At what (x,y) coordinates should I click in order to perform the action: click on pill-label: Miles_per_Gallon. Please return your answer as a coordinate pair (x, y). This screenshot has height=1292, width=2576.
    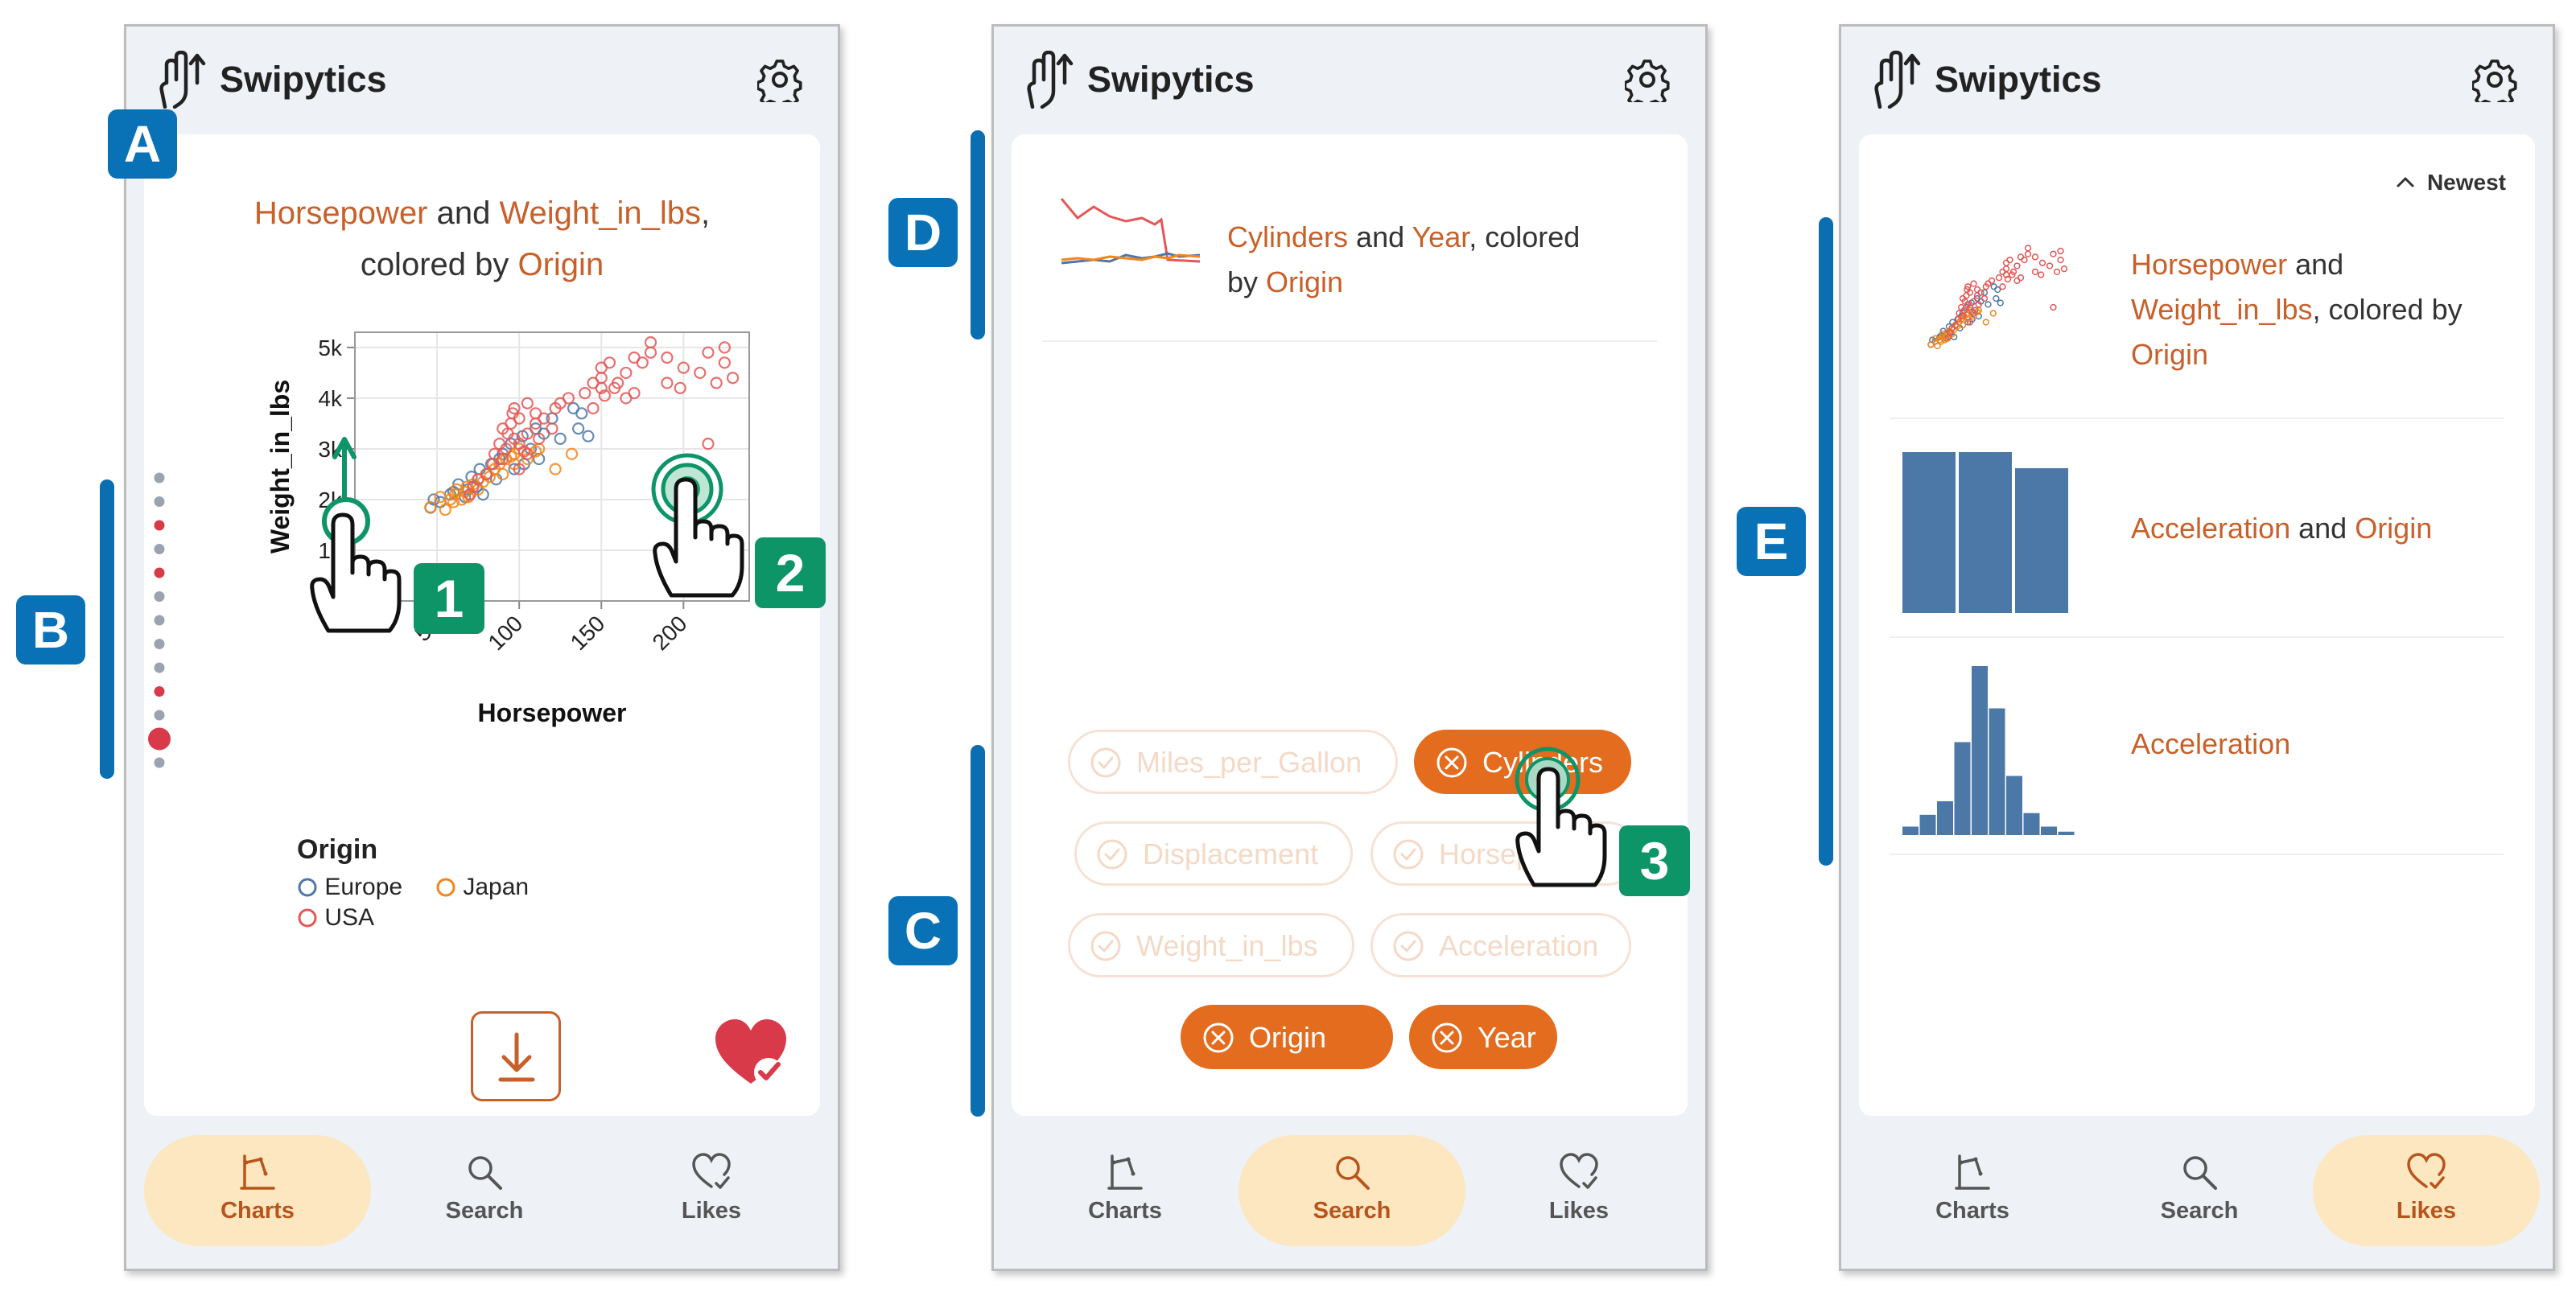
    Looking at the image, I should click on (1249, 762).